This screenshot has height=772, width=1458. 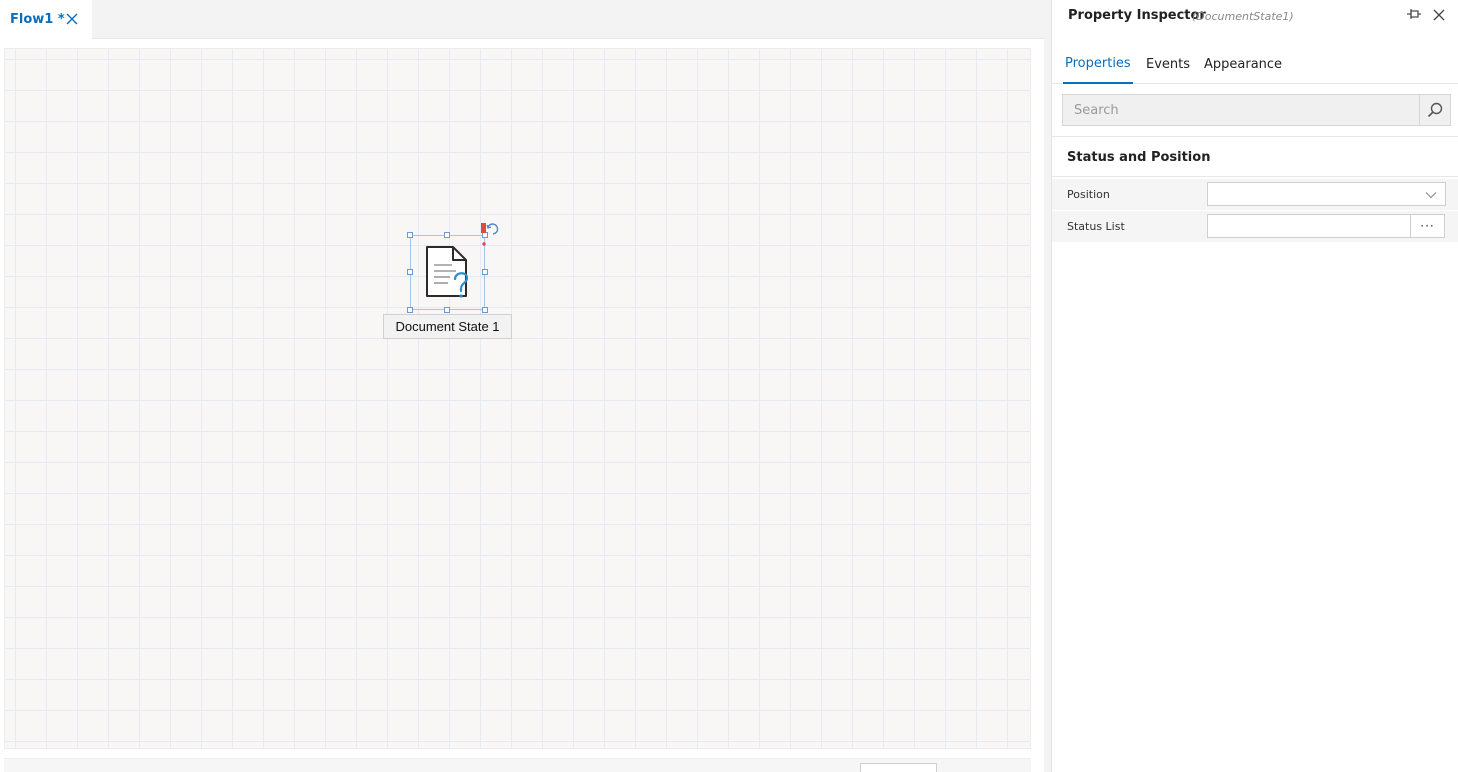 I want to click on tab-events: Events, so click(x=1167, y=64).